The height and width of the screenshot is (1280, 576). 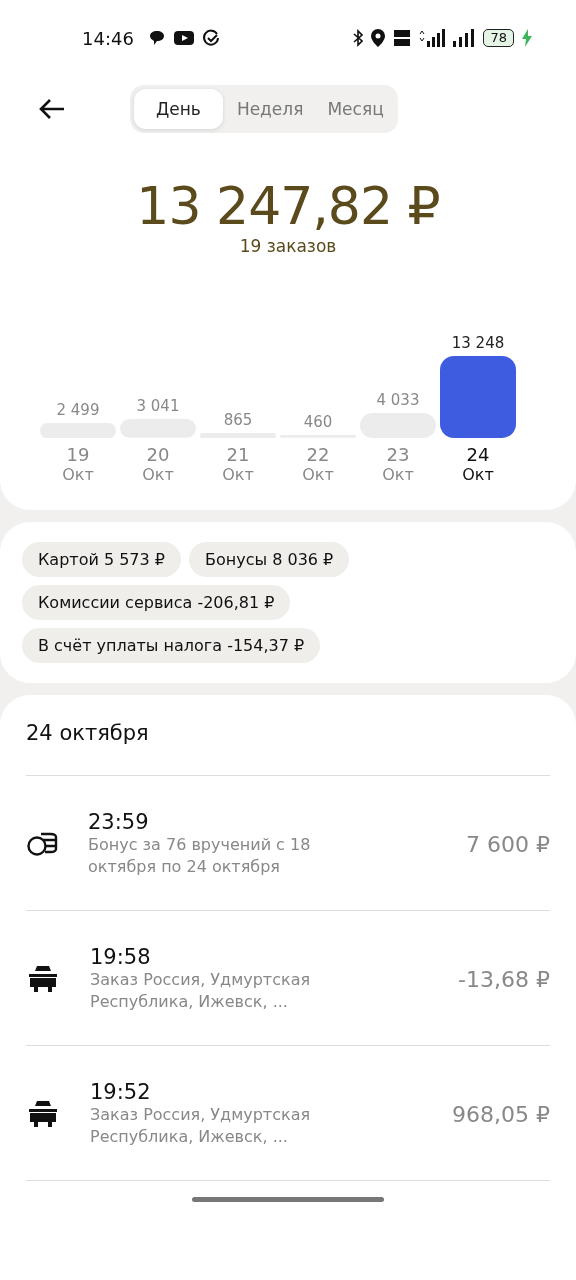 I want to click on period-tab: Неделя, so click(x=270, y=109).